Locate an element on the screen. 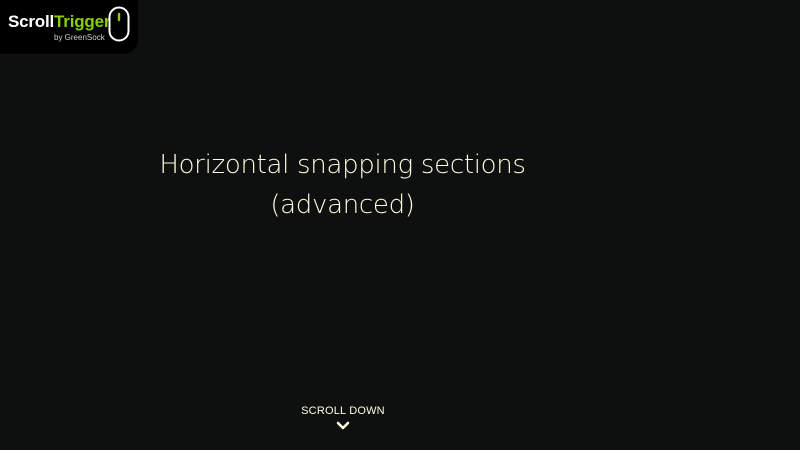  mouse-icon is located at coordinates (119, 24).